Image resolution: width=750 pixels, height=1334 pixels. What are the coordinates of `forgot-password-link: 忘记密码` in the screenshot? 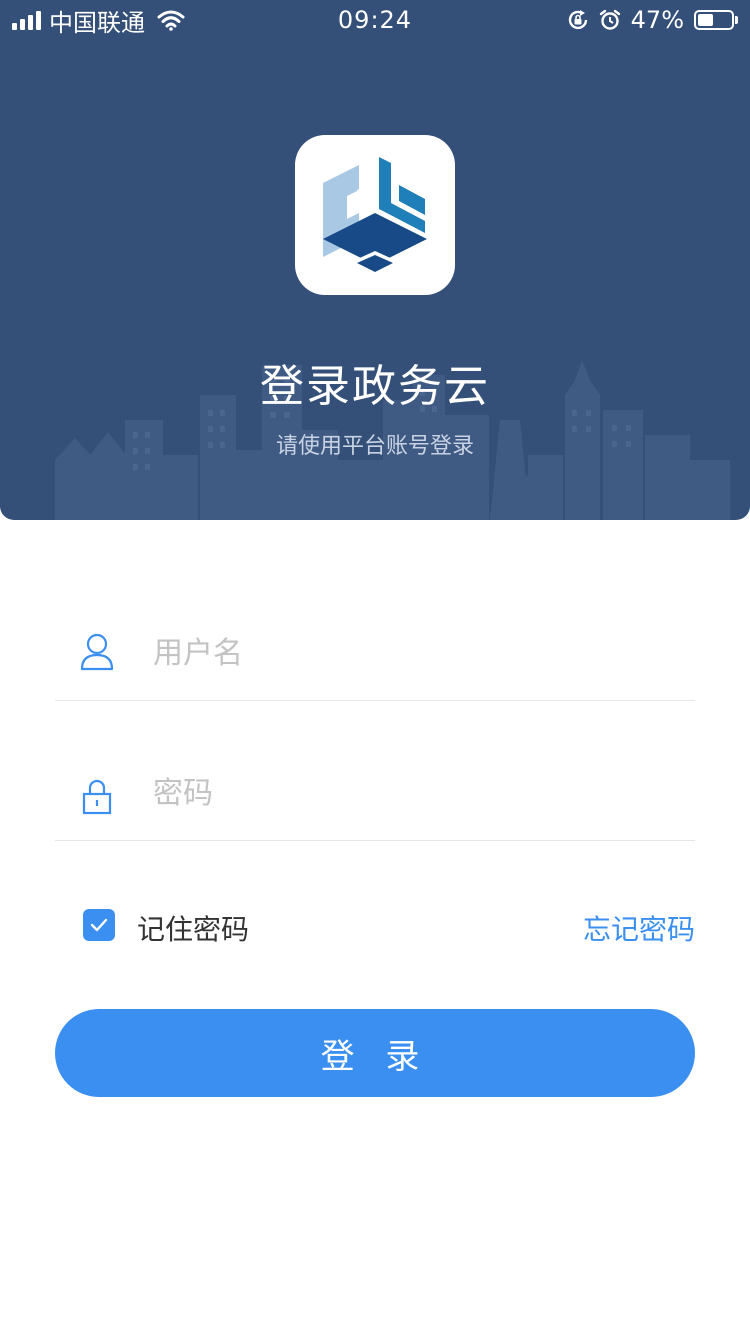 It's located at (639, 928).